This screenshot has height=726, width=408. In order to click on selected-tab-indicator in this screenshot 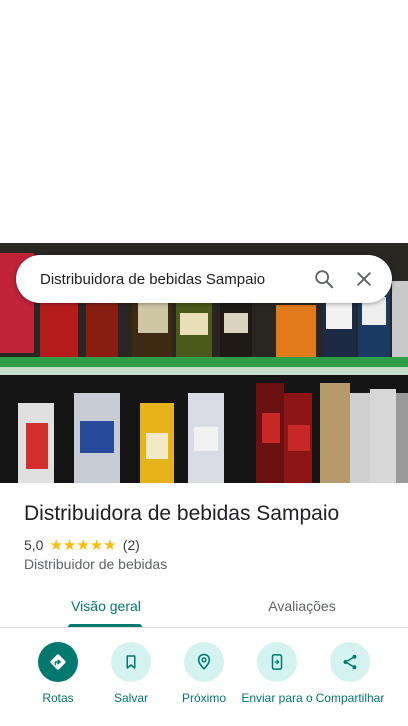, I will do `click(105, 625)`.